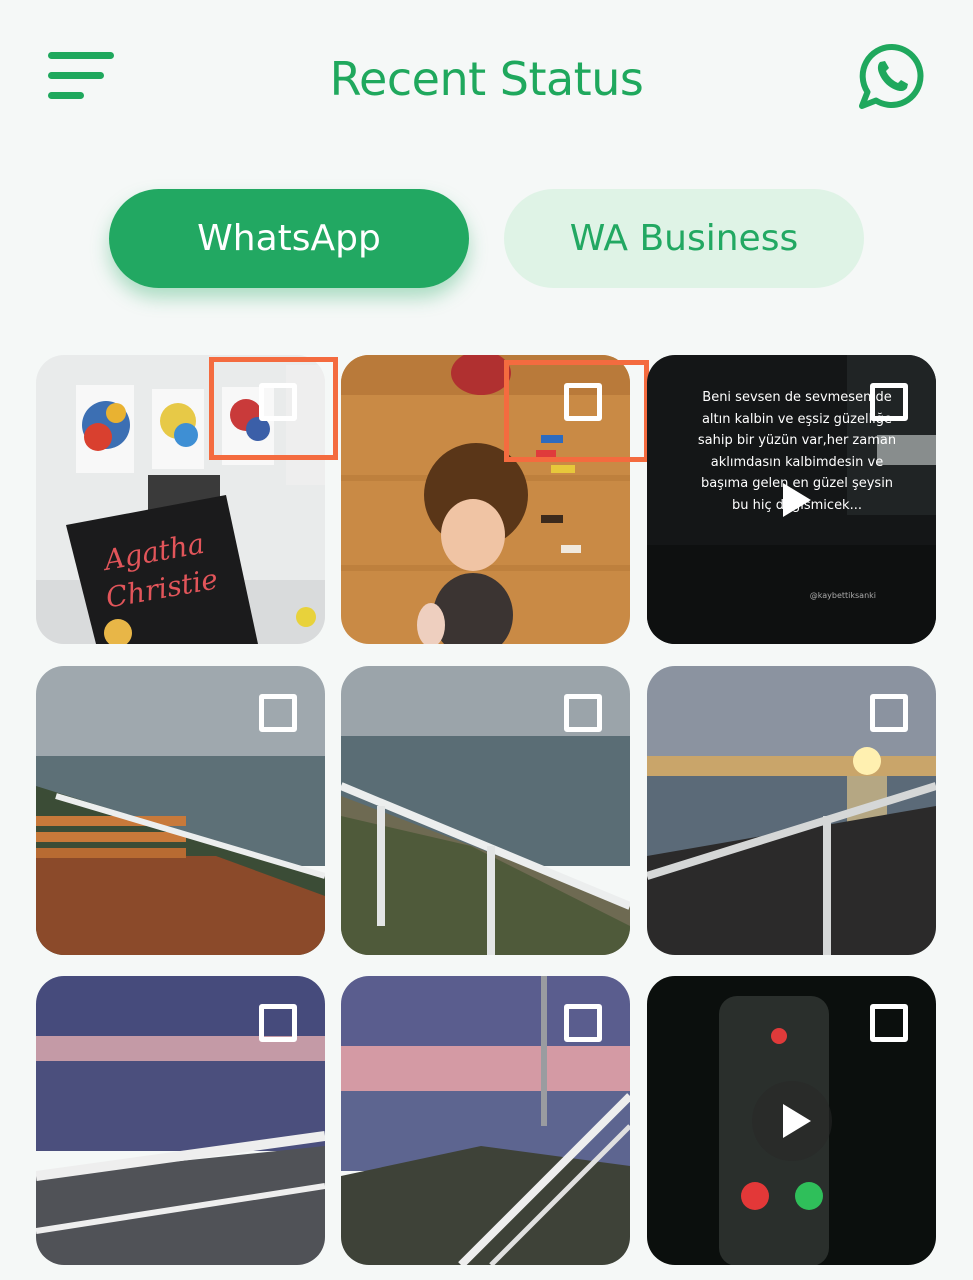  I want to click on tab-wa-business: WA Business, so click(684, 238).